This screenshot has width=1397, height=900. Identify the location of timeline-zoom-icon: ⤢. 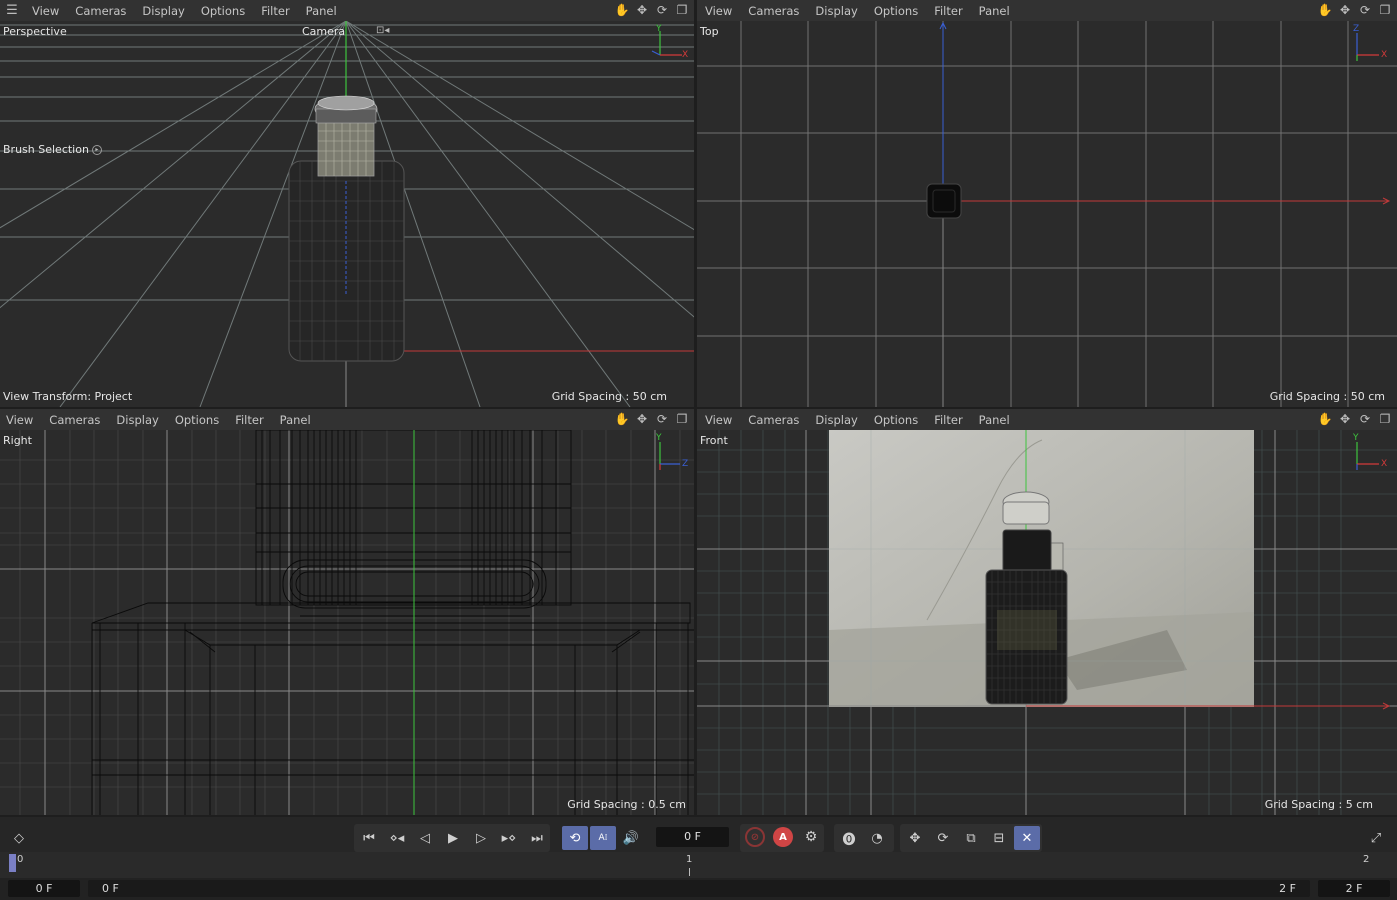
(1376, 838).